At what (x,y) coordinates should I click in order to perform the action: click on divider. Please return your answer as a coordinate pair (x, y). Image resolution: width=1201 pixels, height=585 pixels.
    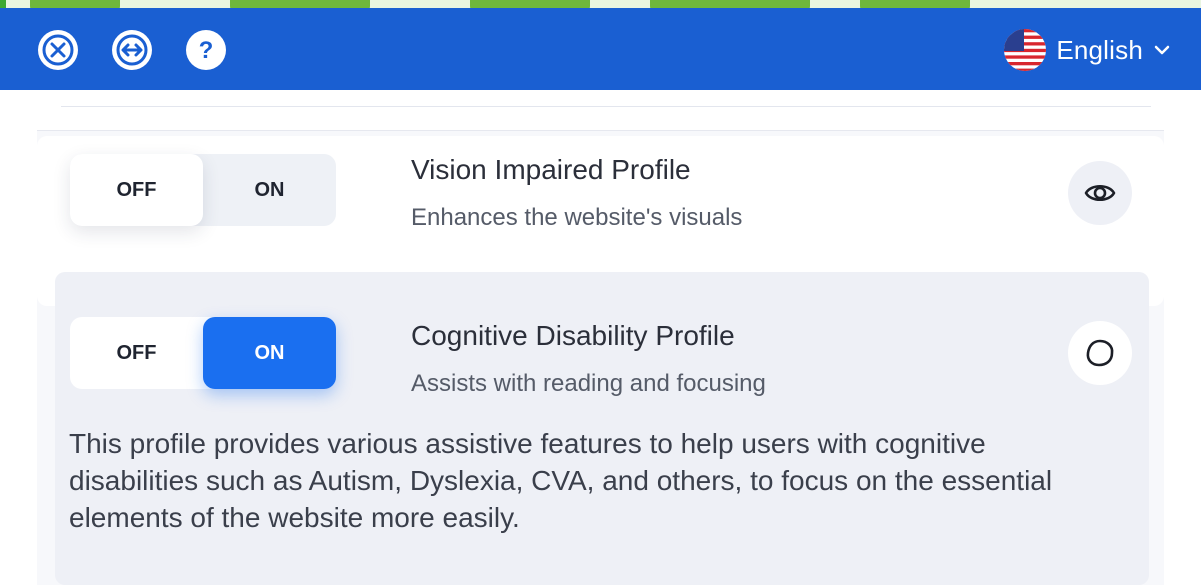
    Looking at the image, I should click on (606, 106).